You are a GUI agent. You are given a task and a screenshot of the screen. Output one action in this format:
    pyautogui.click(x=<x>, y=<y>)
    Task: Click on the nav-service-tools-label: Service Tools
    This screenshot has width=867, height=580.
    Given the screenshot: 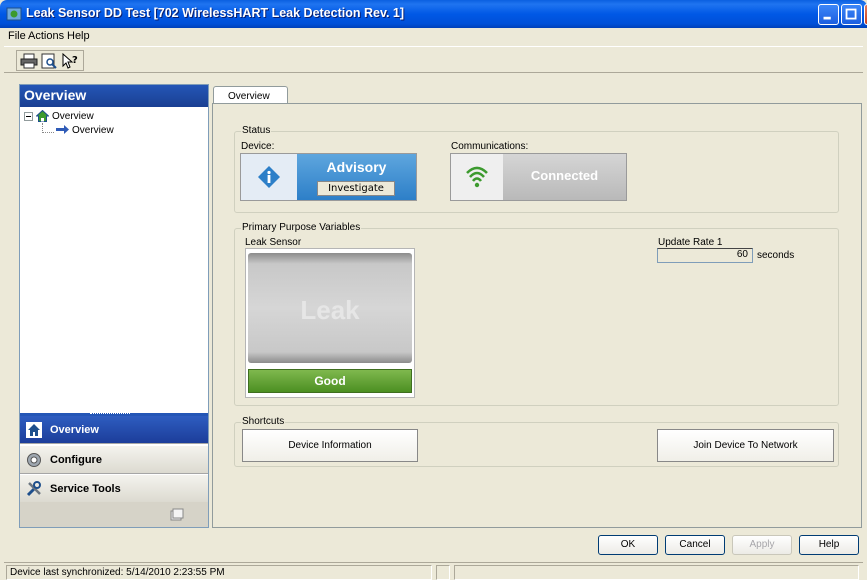 What is the action you would take?
    pyautogui.click(x=85, y=489)
    